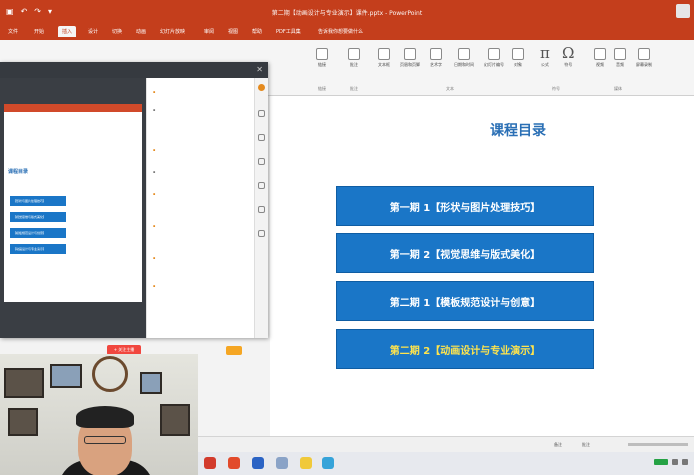  Describe the element at coordinates (134, 70) in the screenshot. I see `overlay-titlebar: ✕` at that location.